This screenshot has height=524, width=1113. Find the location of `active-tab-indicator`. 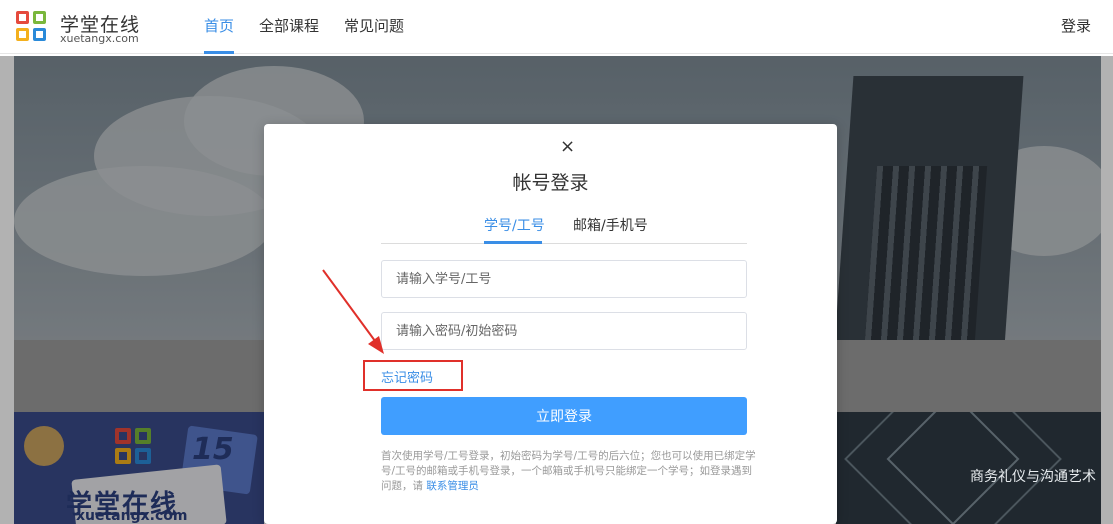

active-tab-indicator is located at coordinates (513, 242).